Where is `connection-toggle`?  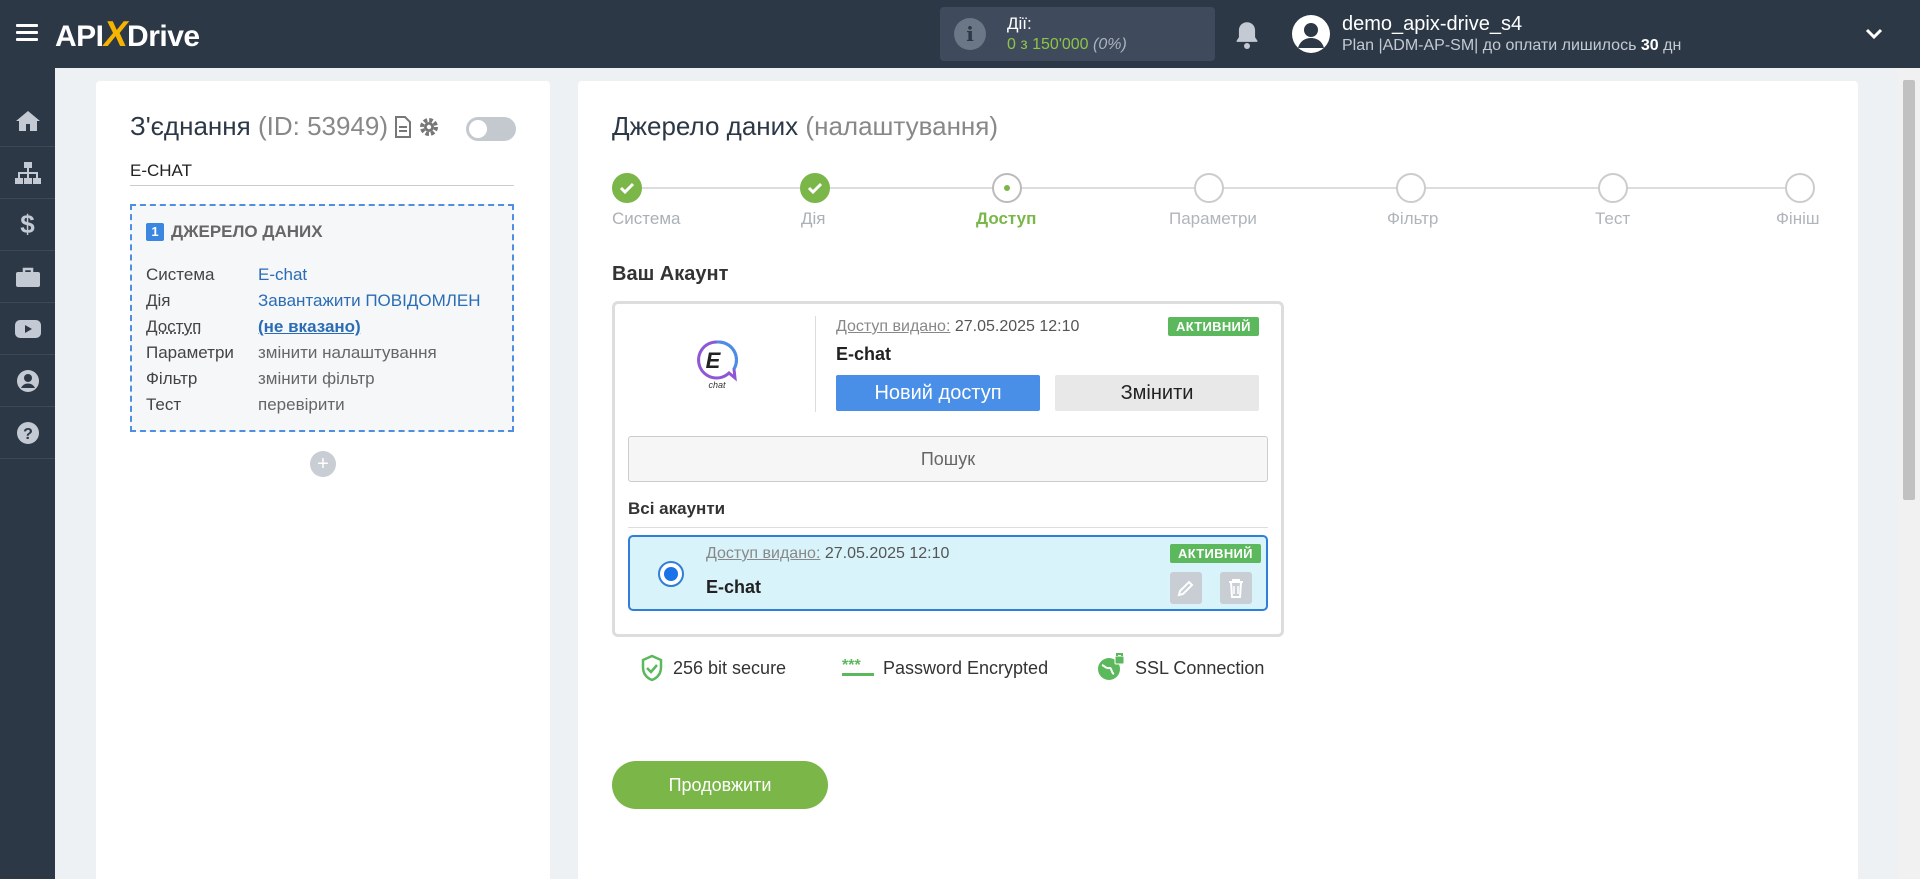
connection-toggle is located at coordinates (491, 129).